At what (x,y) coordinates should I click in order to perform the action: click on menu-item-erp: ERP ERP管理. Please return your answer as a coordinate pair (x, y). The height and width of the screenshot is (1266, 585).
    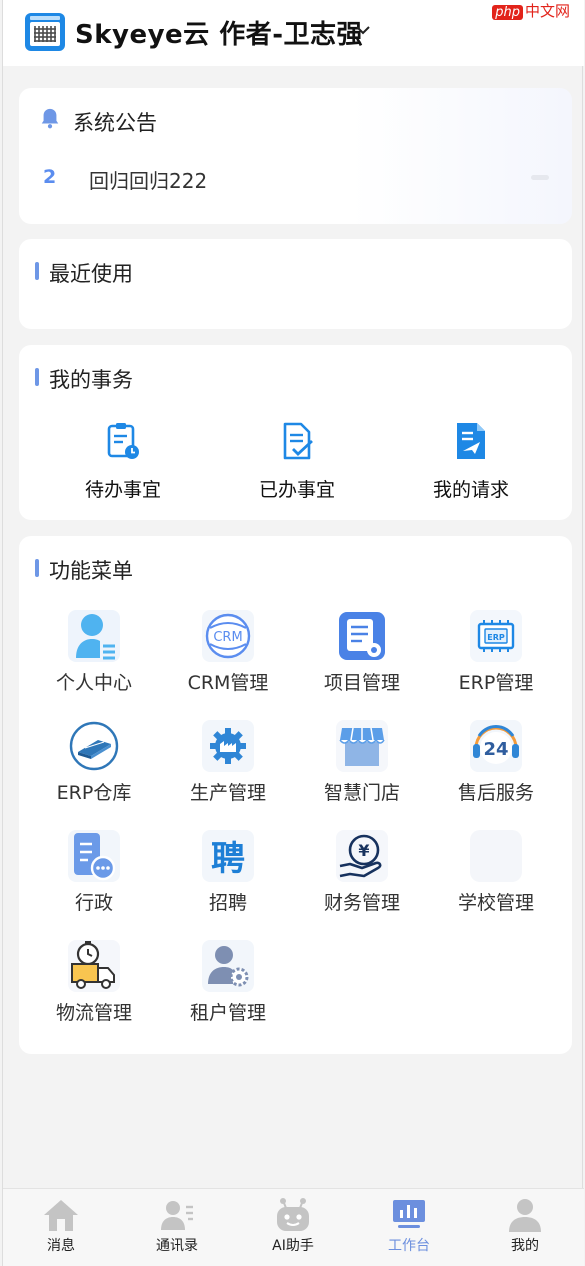
    Looking at the image, I should click on (496, 652).